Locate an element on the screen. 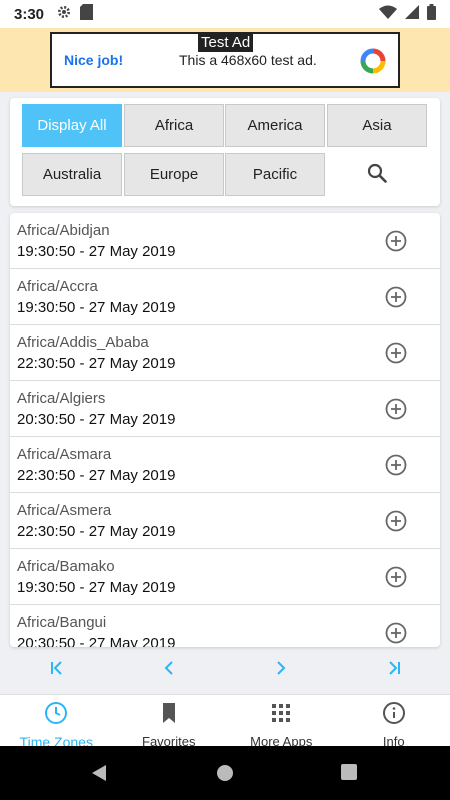 The width and height of the screenshot is (450, 800). bookmark-icon is located at coordinates (169, 715).